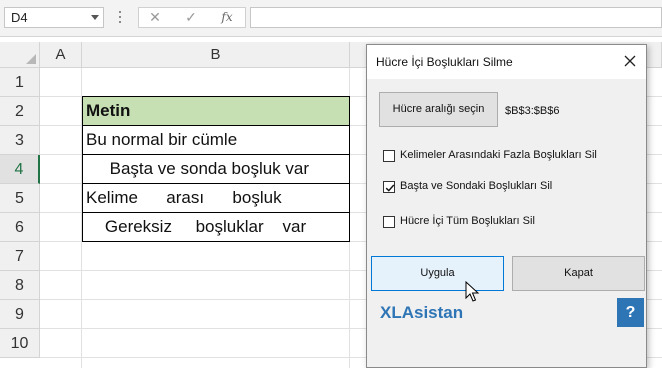 This screenshot has height=368, width=662. Describe the element at coordinates (216, 55) in the screenshot. I see `column-header-b: B` at that location.